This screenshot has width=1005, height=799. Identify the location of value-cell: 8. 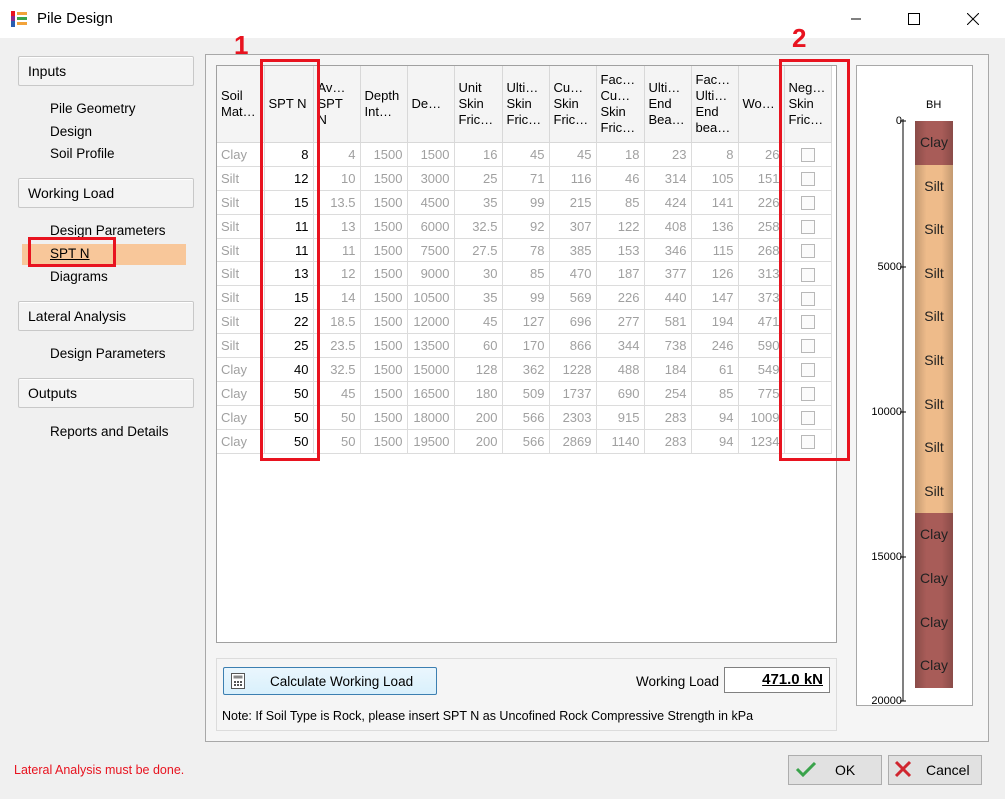
(715, 154).